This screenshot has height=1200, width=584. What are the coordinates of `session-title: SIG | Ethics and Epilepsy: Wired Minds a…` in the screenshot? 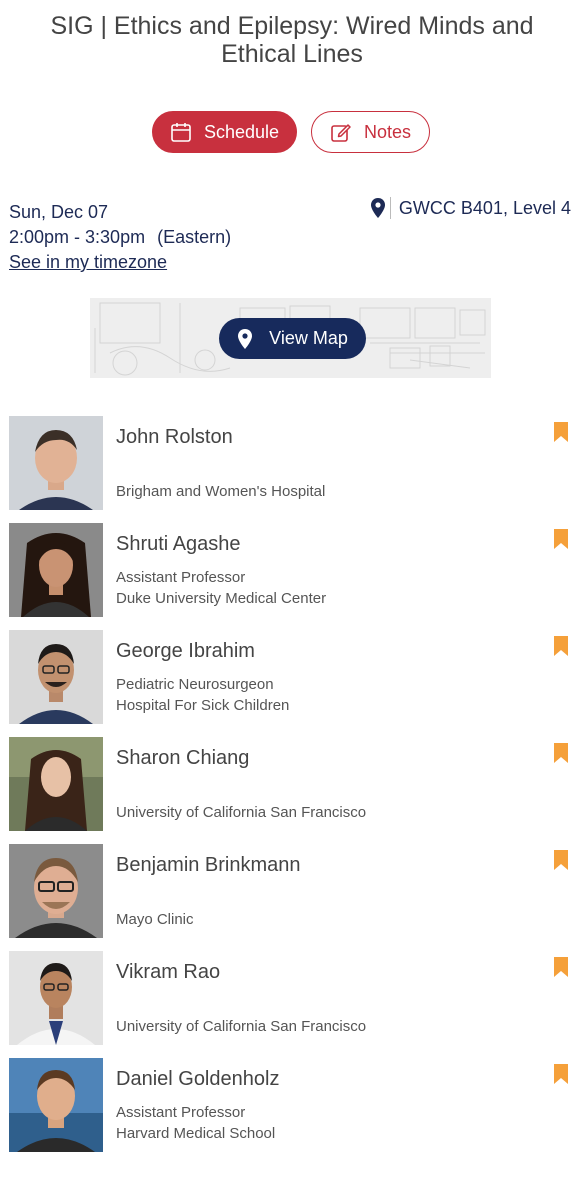 It's located at (292, 40).